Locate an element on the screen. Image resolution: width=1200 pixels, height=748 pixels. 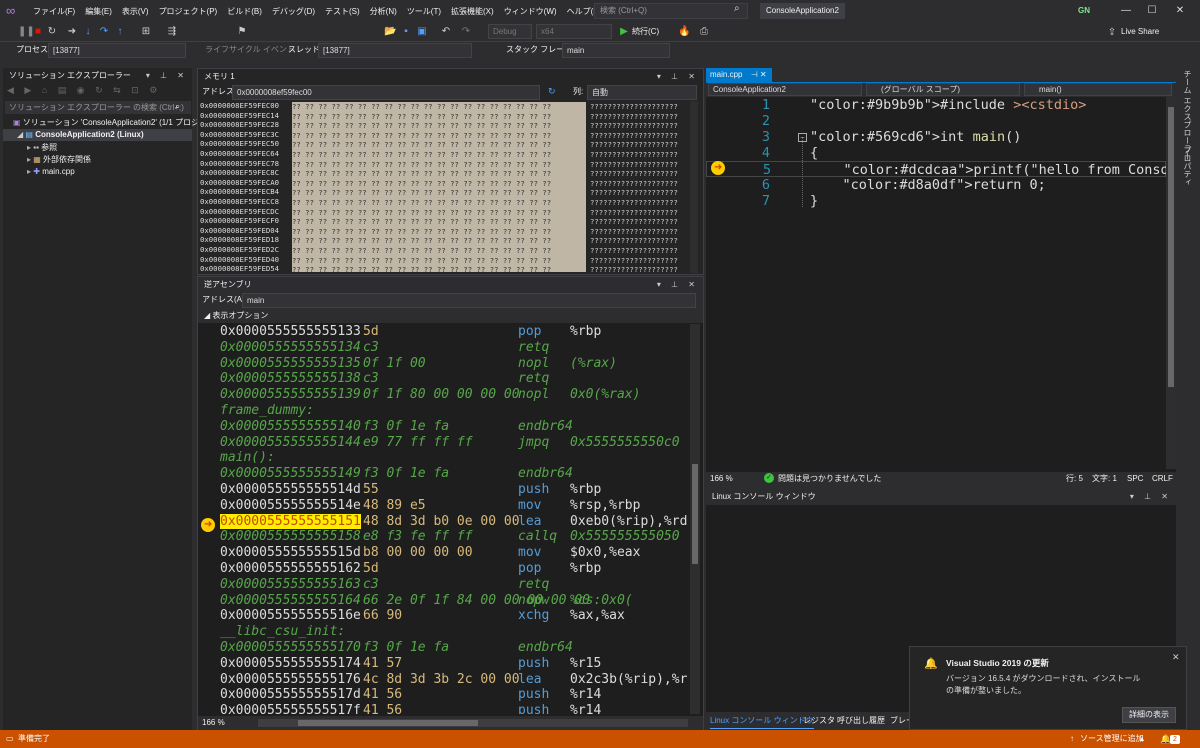
menu-item: ビルド(B) is located at coordinates (244, 11).